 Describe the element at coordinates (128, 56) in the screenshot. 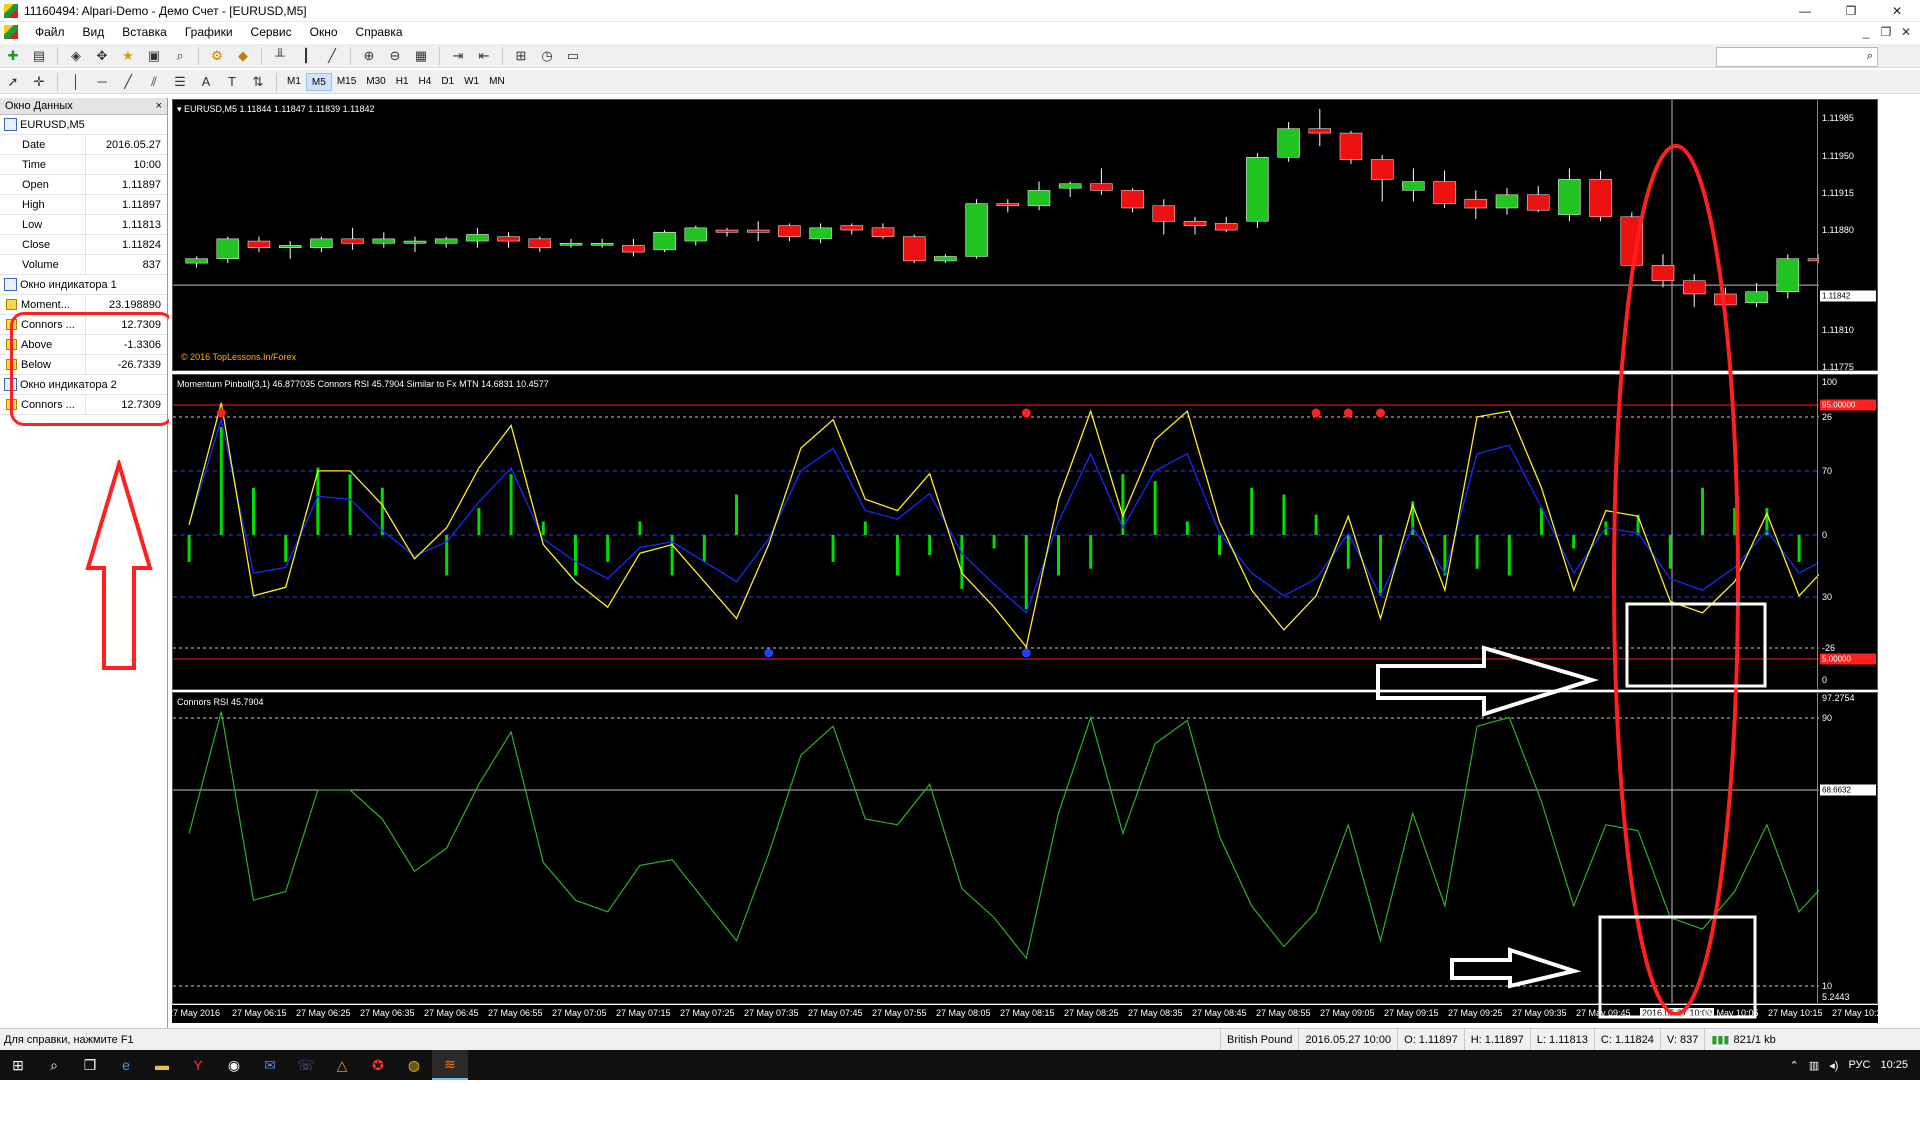

I see `navigator-icon: ★` at that location.